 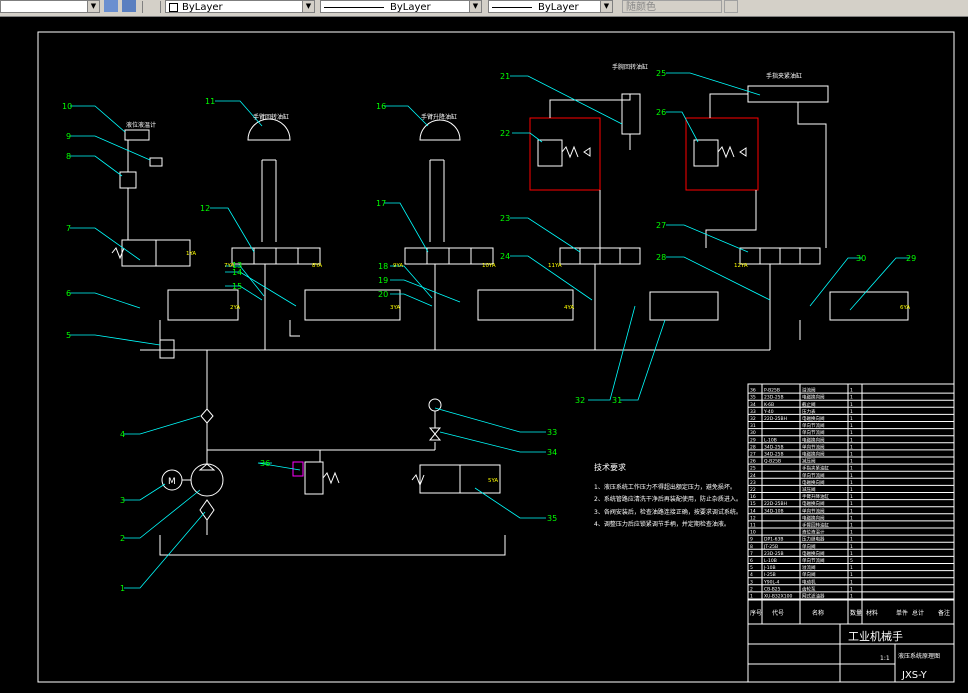 I want to click on coil-7ya: 7YA, so click(x=229, y=266).